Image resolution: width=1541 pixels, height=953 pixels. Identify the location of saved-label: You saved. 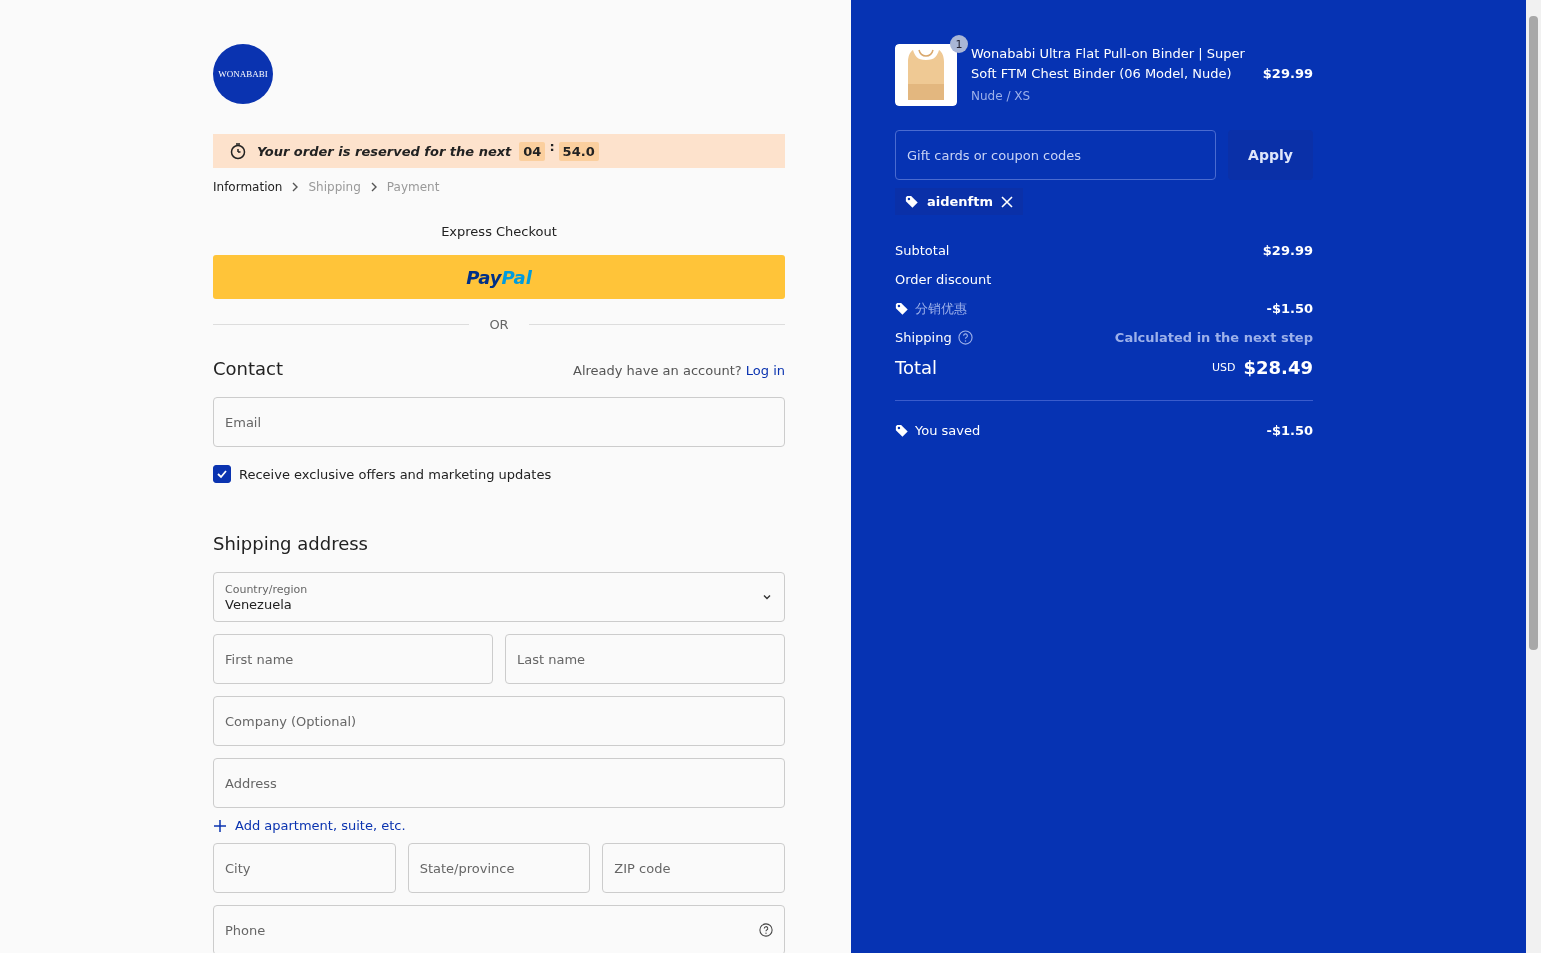
(948, 430).